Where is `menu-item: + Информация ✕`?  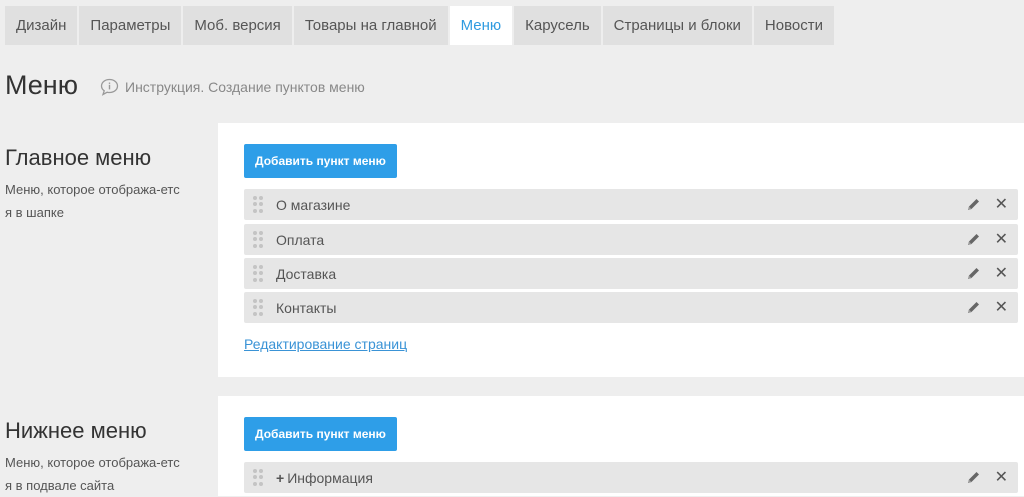
menu-item: + Информация ✕ is located at coordinates (631, 477).